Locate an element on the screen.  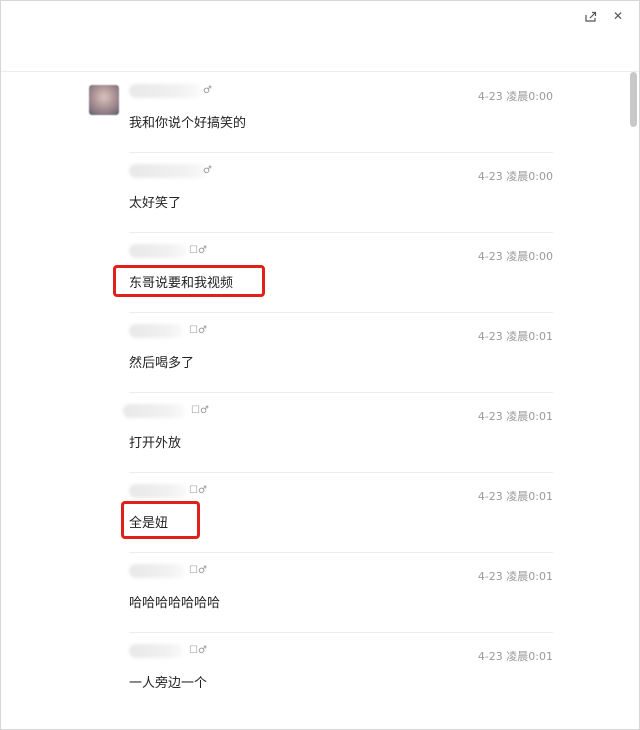
message-text: 我和你说个好搞笑的 is located at coordinates (188, 123).